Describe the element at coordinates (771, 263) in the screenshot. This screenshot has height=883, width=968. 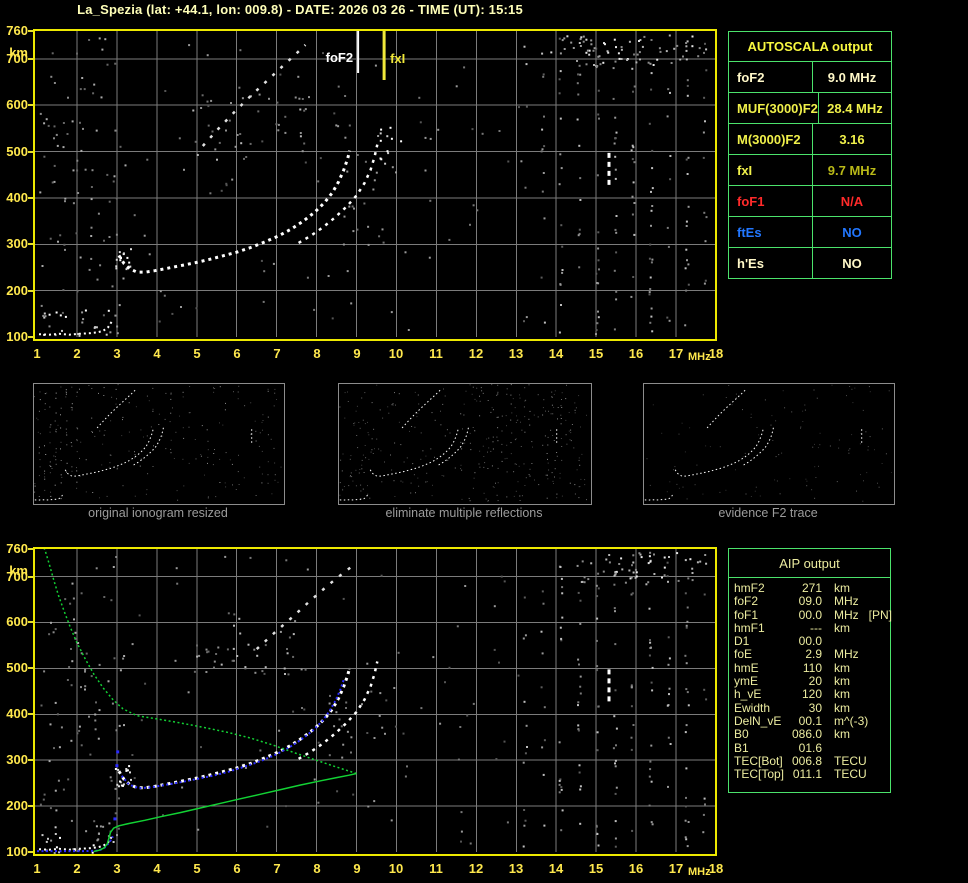
I see `parameter-name: h'Es` at that location.